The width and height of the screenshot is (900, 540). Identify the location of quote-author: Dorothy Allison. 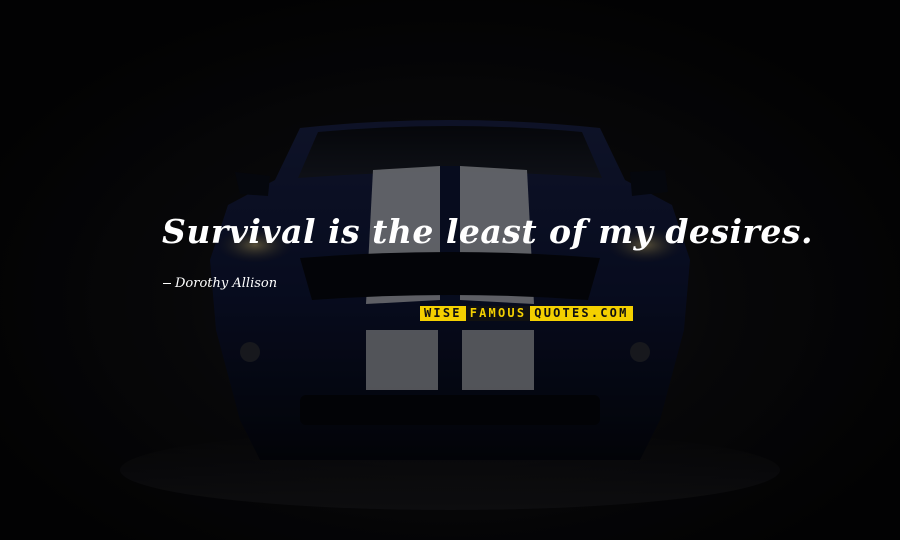
(220, 283).